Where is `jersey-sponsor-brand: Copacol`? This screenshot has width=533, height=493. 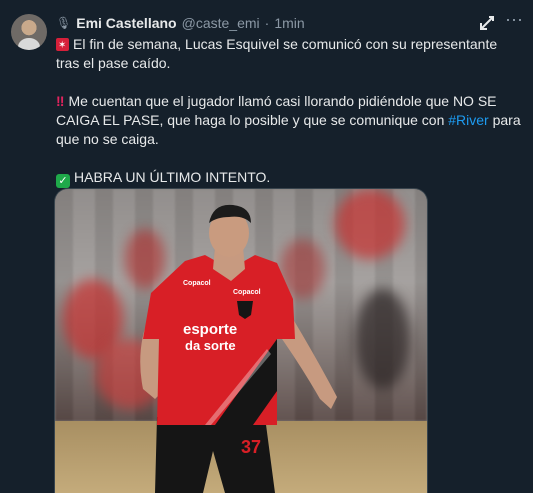 jersey-sponsor-brand: Copacol is located at coordinates (247, 292).